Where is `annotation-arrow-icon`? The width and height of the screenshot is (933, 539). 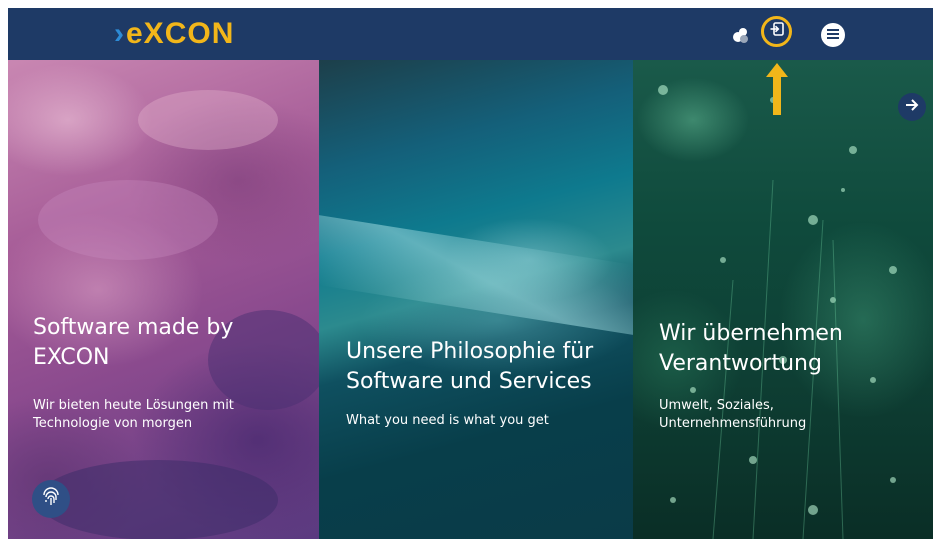
annotation-arrow-icon is located at coordinates (777, 89).